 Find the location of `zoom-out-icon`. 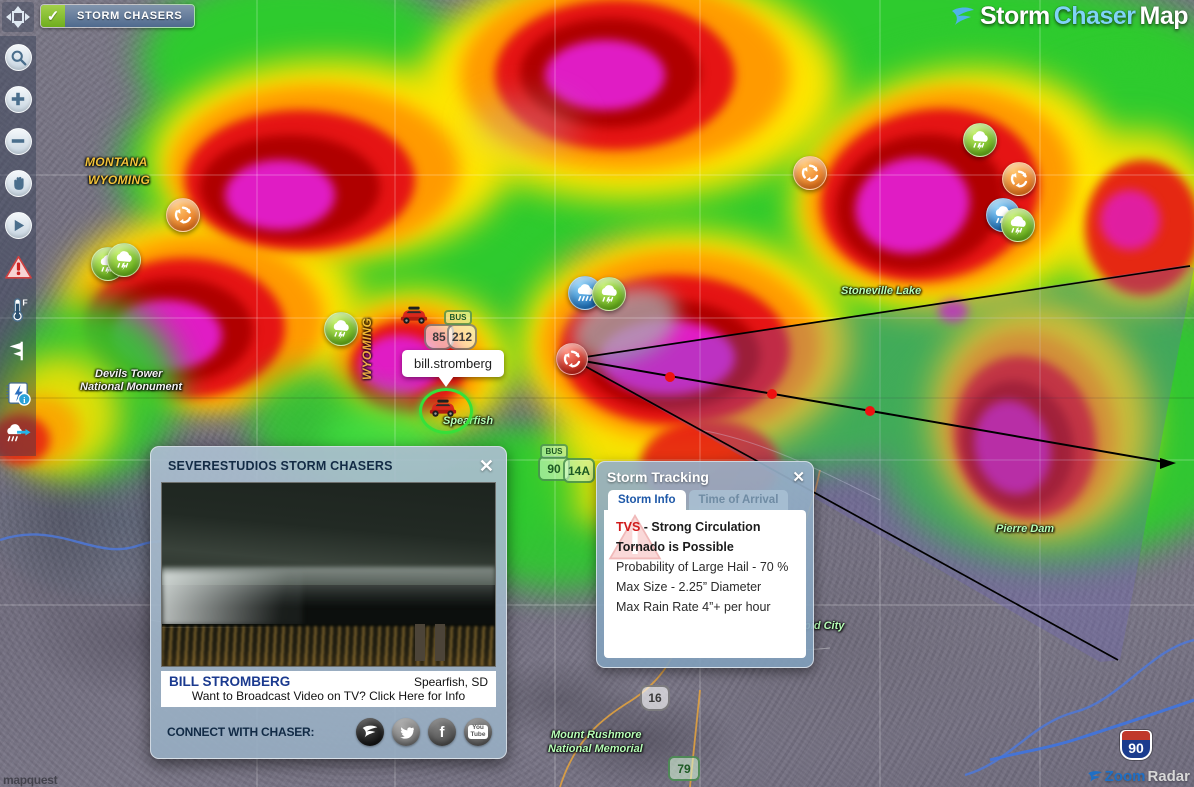

zoom-out-icon is located at coordinates (18, 141).